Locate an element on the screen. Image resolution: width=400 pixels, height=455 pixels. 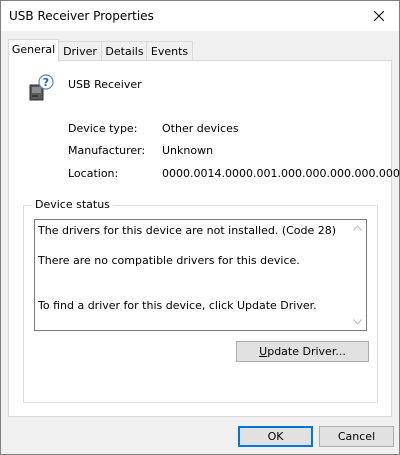
cancel-button: Cancel is located at coordinates (356, 436).